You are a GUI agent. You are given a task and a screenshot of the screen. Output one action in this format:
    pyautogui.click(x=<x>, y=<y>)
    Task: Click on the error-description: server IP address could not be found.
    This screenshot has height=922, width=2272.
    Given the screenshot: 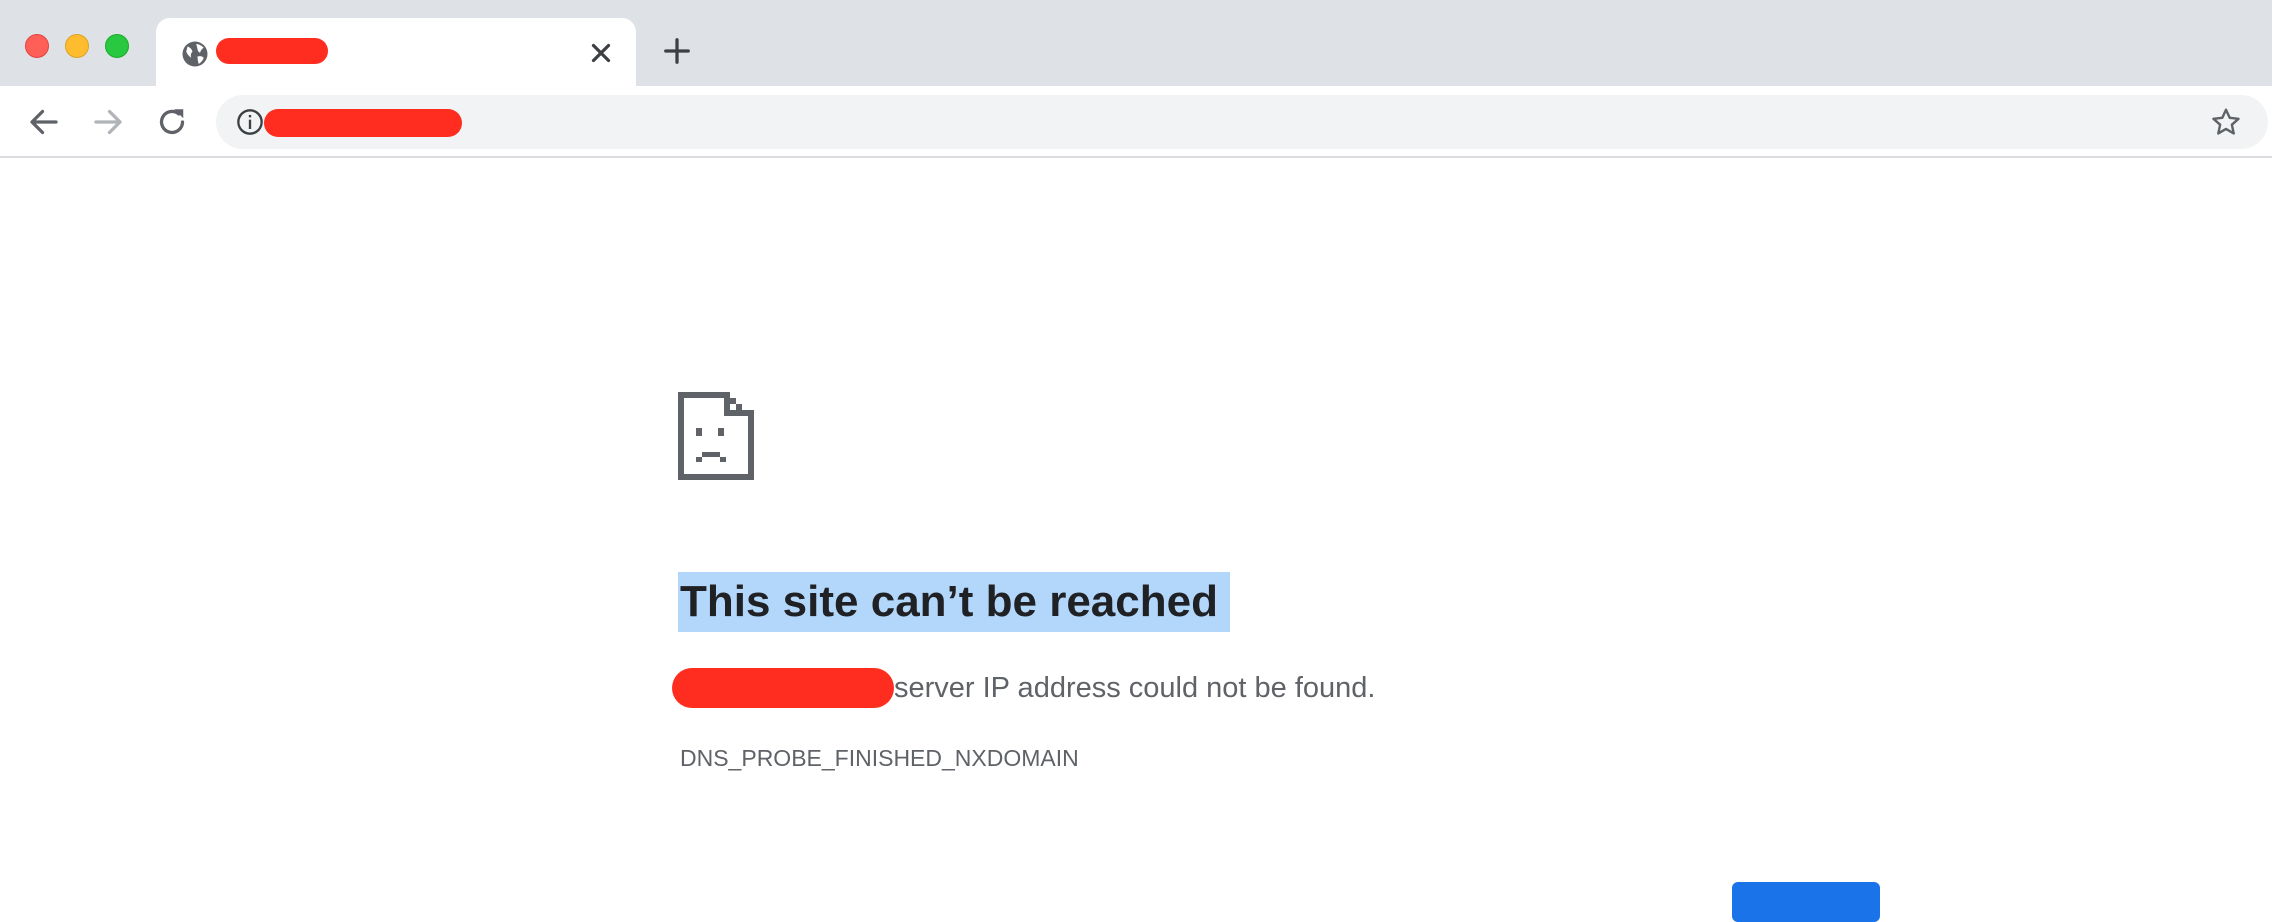 What is the action you would take?
    pyautogui.click(x=1135, y=688)
    